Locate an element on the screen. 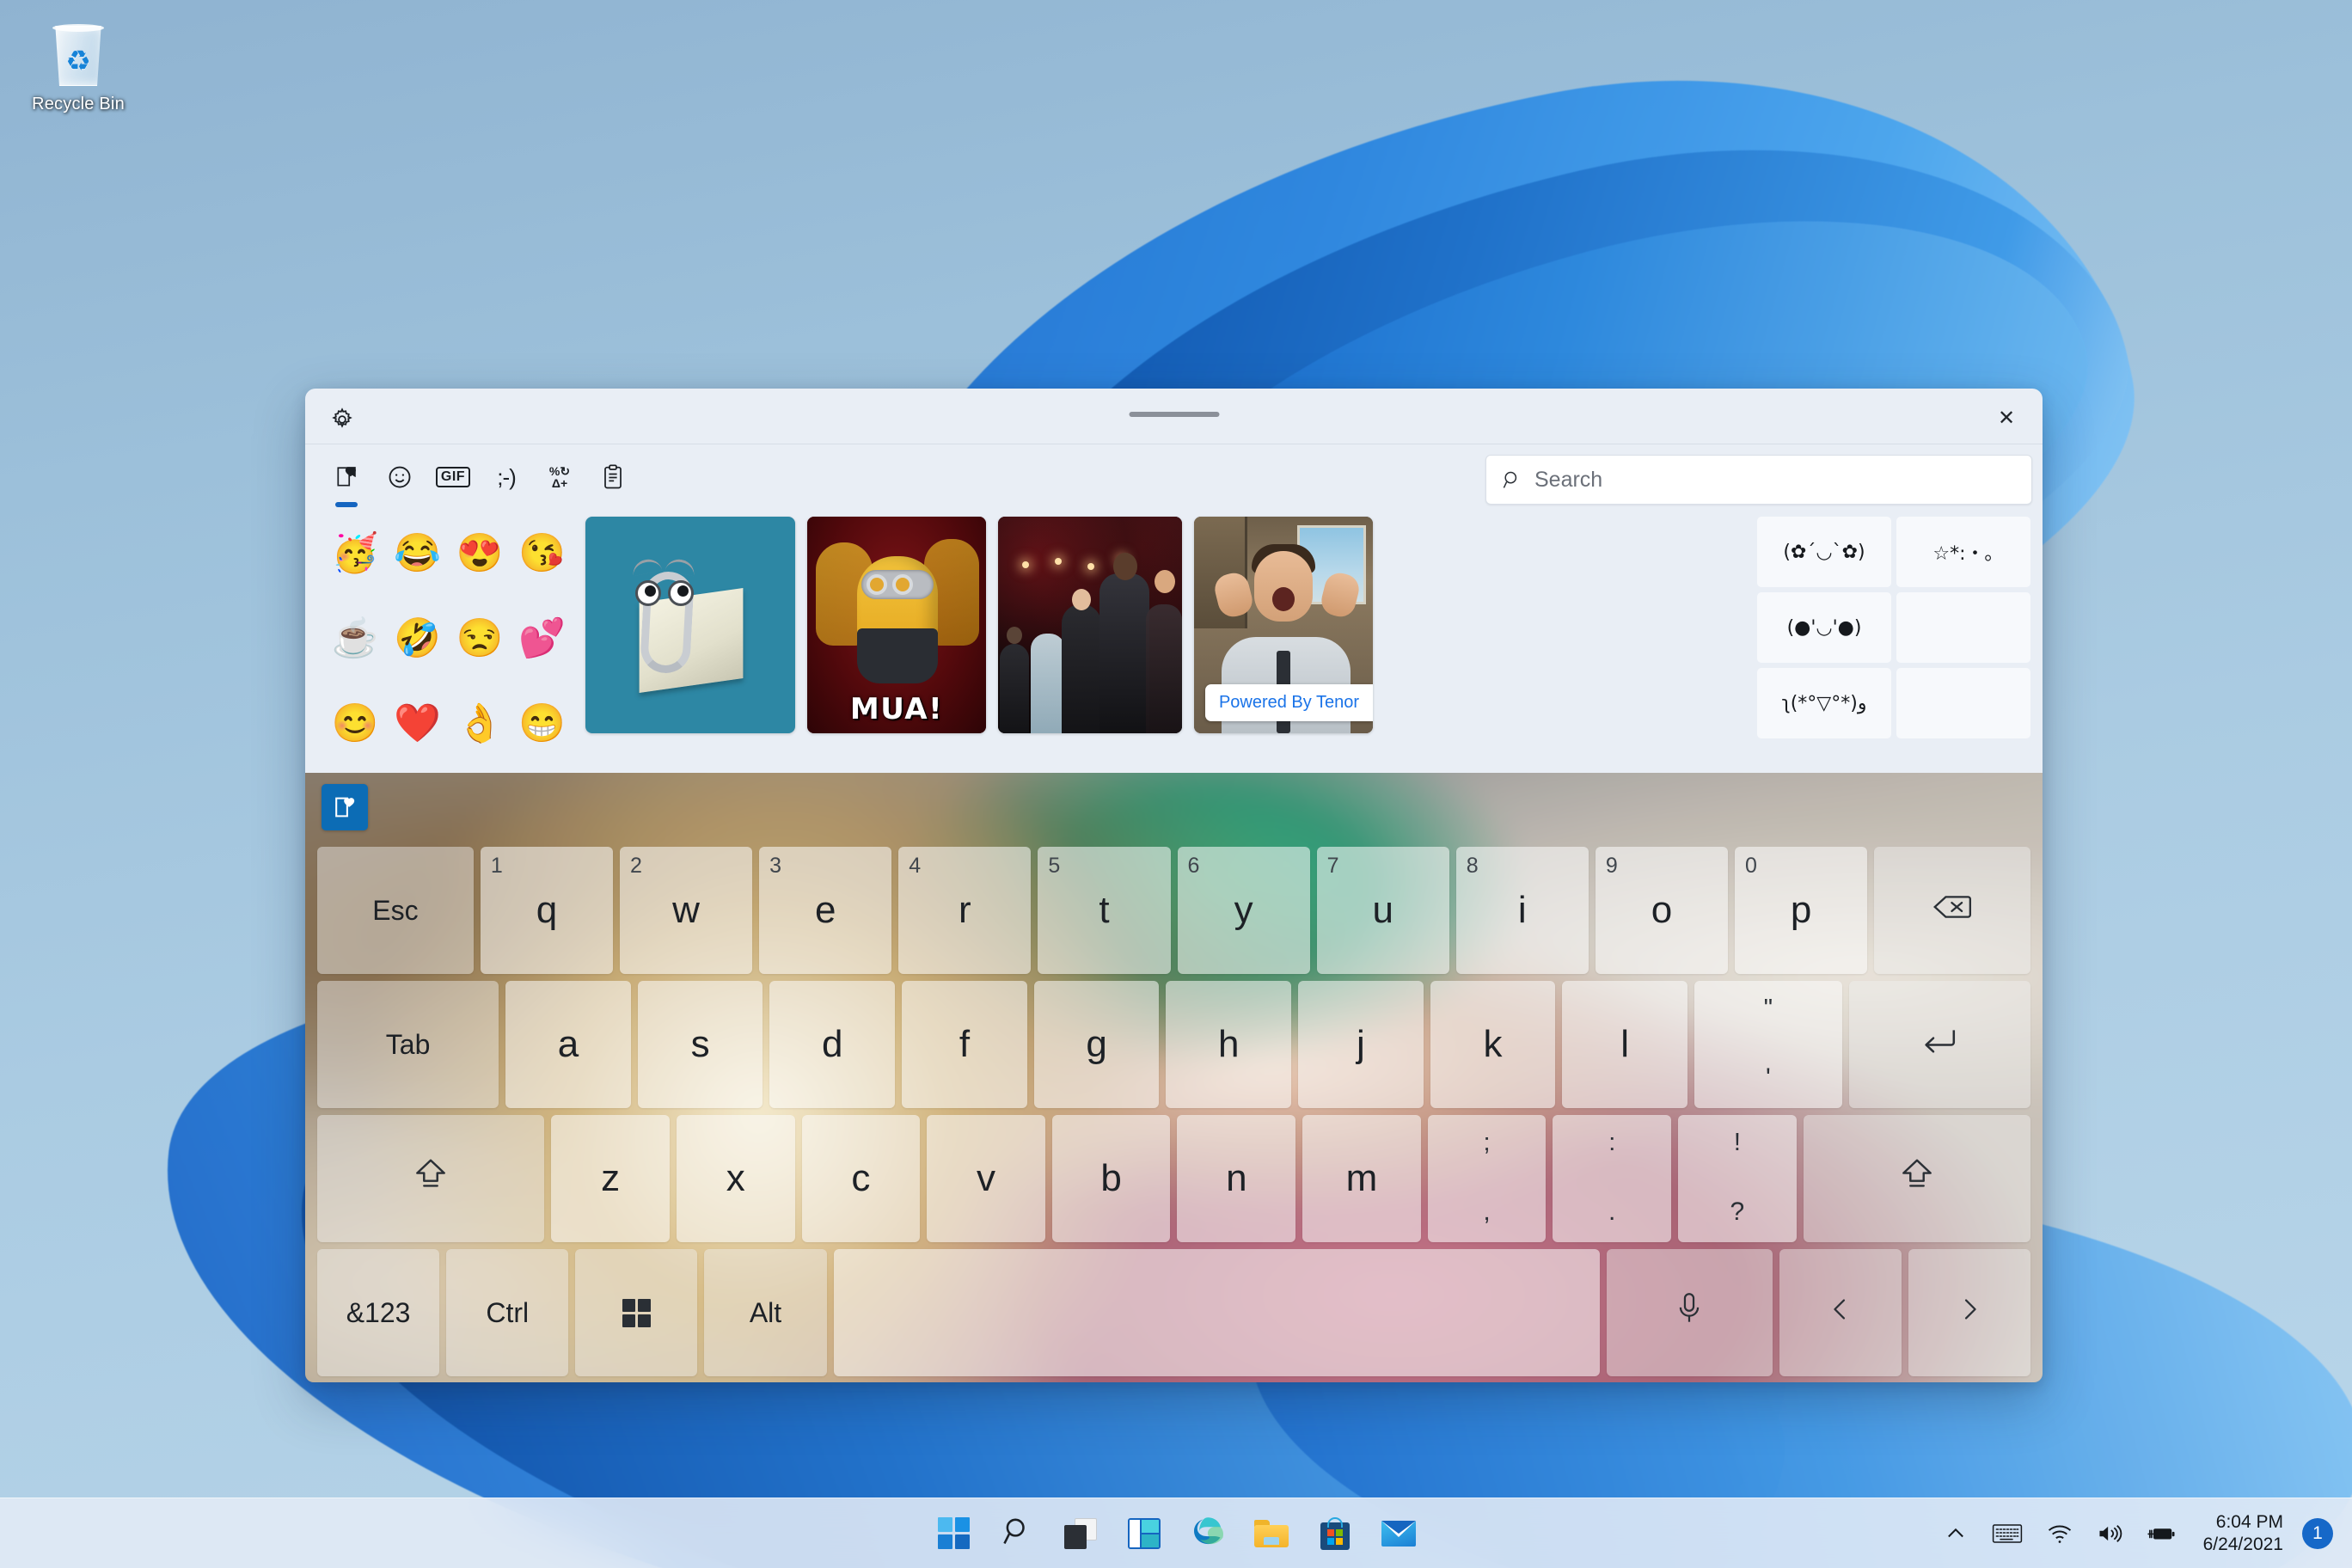 Image resolution: width=2352 pixels, height=1568 pixels. key-d: d is located at coordinates (832, 1044).